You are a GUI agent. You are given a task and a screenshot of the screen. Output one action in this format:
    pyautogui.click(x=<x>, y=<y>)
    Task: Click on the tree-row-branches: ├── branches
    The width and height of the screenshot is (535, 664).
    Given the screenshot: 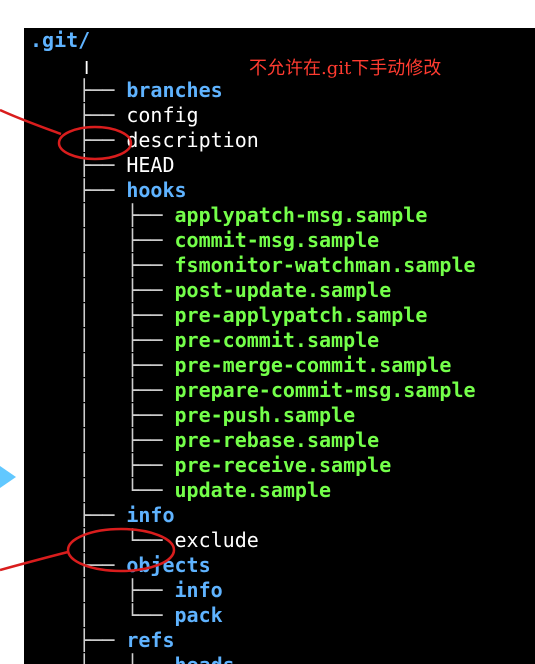 What is the action you would take?
    pyautogui.click(x=126, y=77)
    